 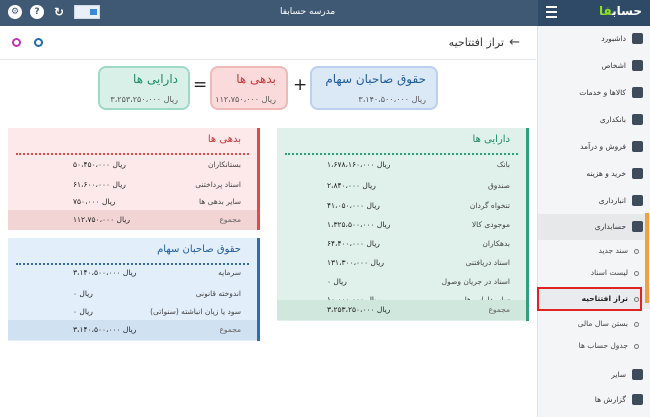 I want to click on assets-row: اسناد در جریان وصول ریال ۰, so click(x=401, y=282).